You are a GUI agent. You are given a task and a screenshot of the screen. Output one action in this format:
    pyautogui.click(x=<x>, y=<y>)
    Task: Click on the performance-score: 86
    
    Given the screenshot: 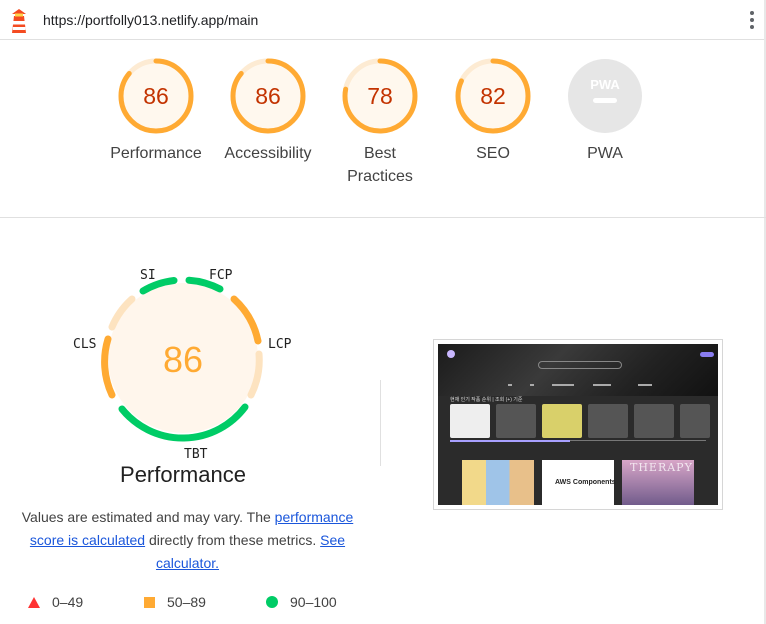 What is the action you would take?
    pyautogui.click(x=156, y=96)
    